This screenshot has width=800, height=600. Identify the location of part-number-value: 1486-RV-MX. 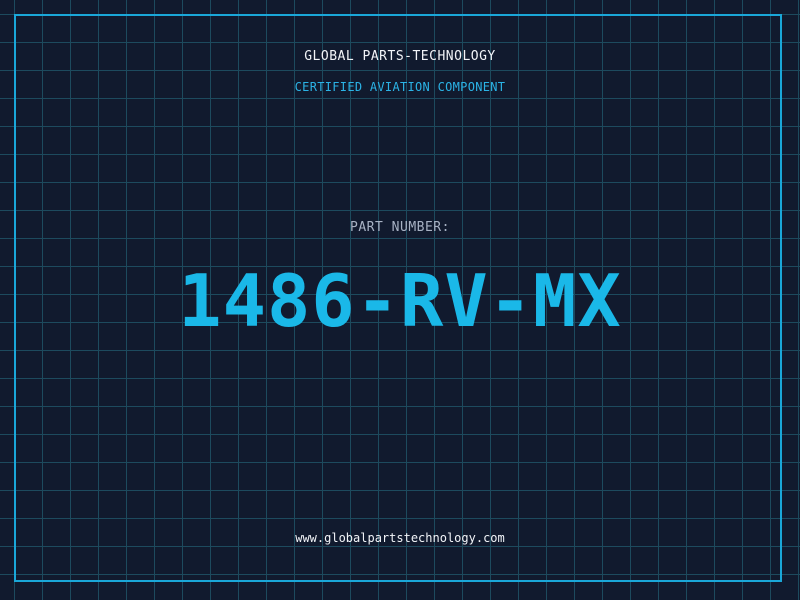
(400, 301).